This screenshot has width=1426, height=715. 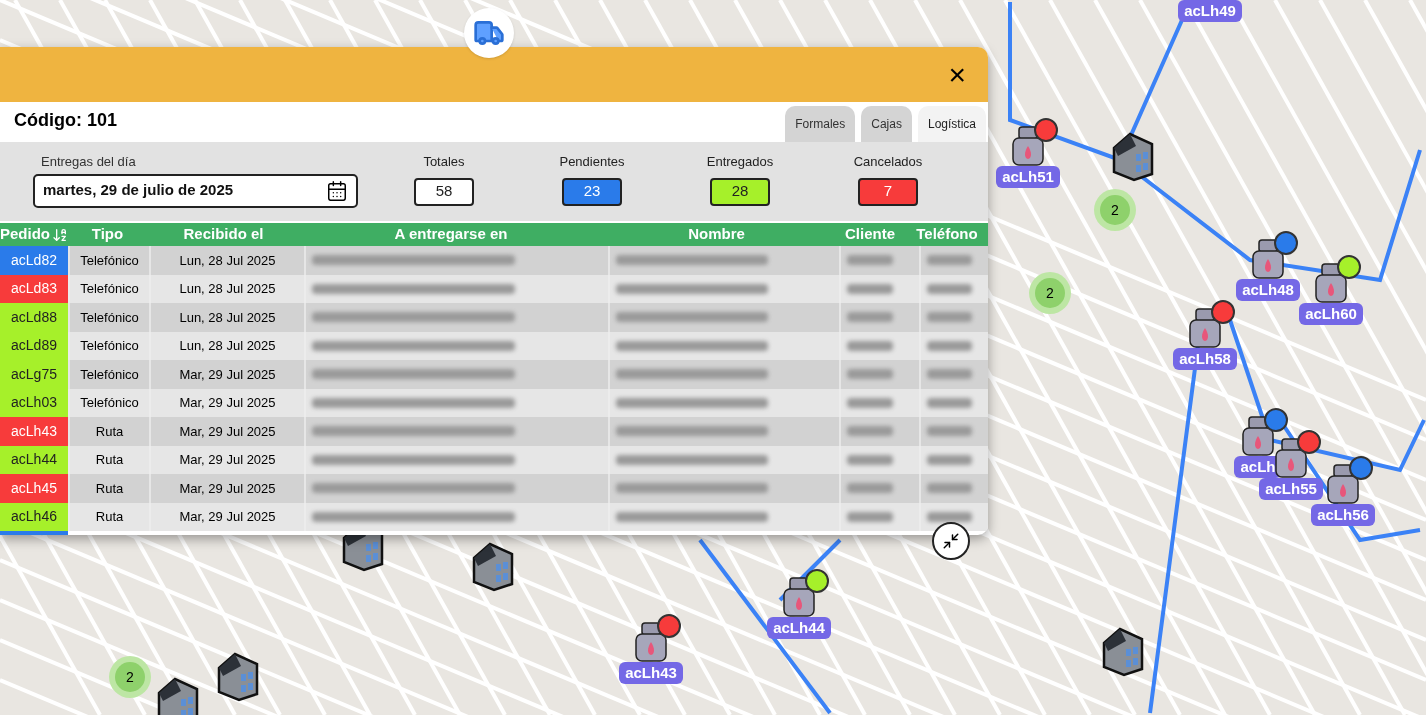 I want to click on column-header: Recibido el, so click(x=223, y=234).